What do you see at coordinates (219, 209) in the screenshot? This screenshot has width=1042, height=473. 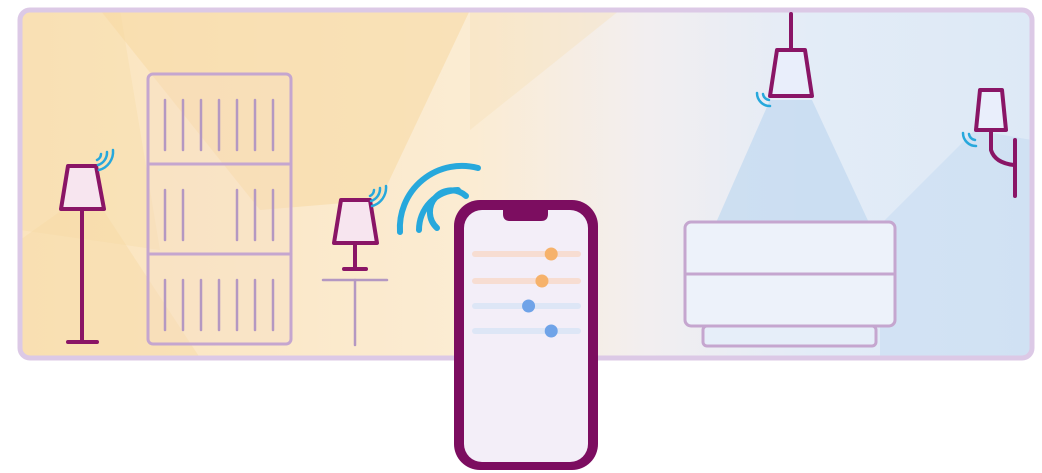 I see `bookshelf-icon` at bounding box center [219, 209].